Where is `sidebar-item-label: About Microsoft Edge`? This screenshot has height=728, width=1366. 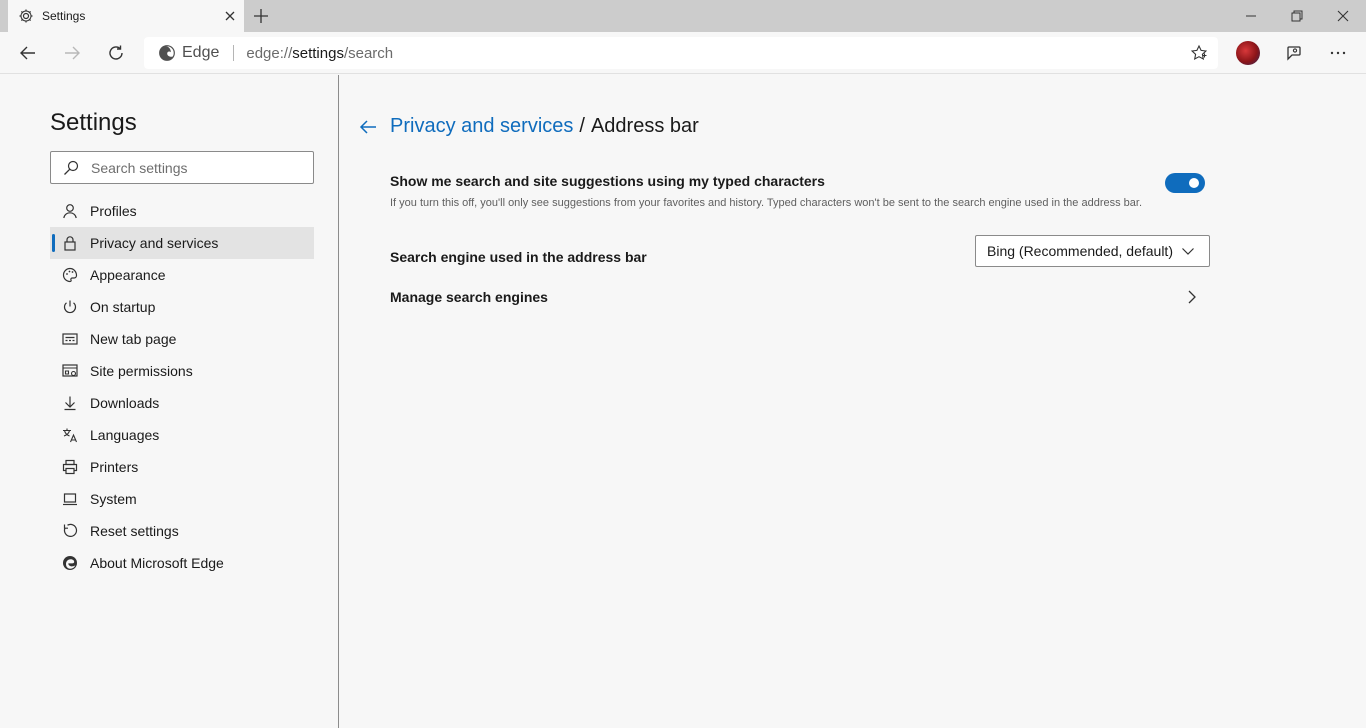 sidebar-item-label: About Microsoft Edge is located at coordinates (157, 563).